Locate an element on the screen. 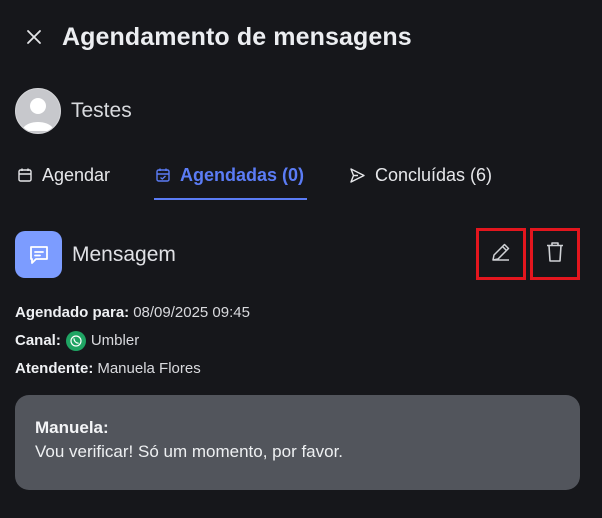 The image size is (602, 518). close-icon is located at coordinates (34, 39).